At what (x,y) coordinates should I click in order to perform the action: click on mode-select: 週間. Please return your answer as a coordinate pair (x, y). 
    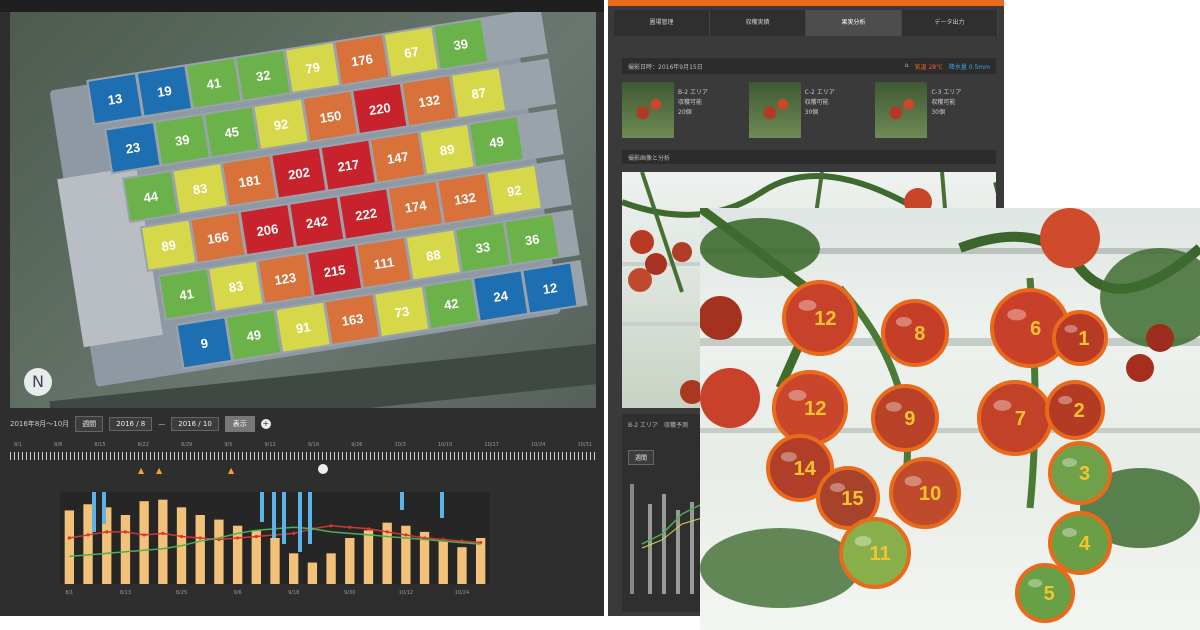
    Looking at the image, I should click on (89, 424).